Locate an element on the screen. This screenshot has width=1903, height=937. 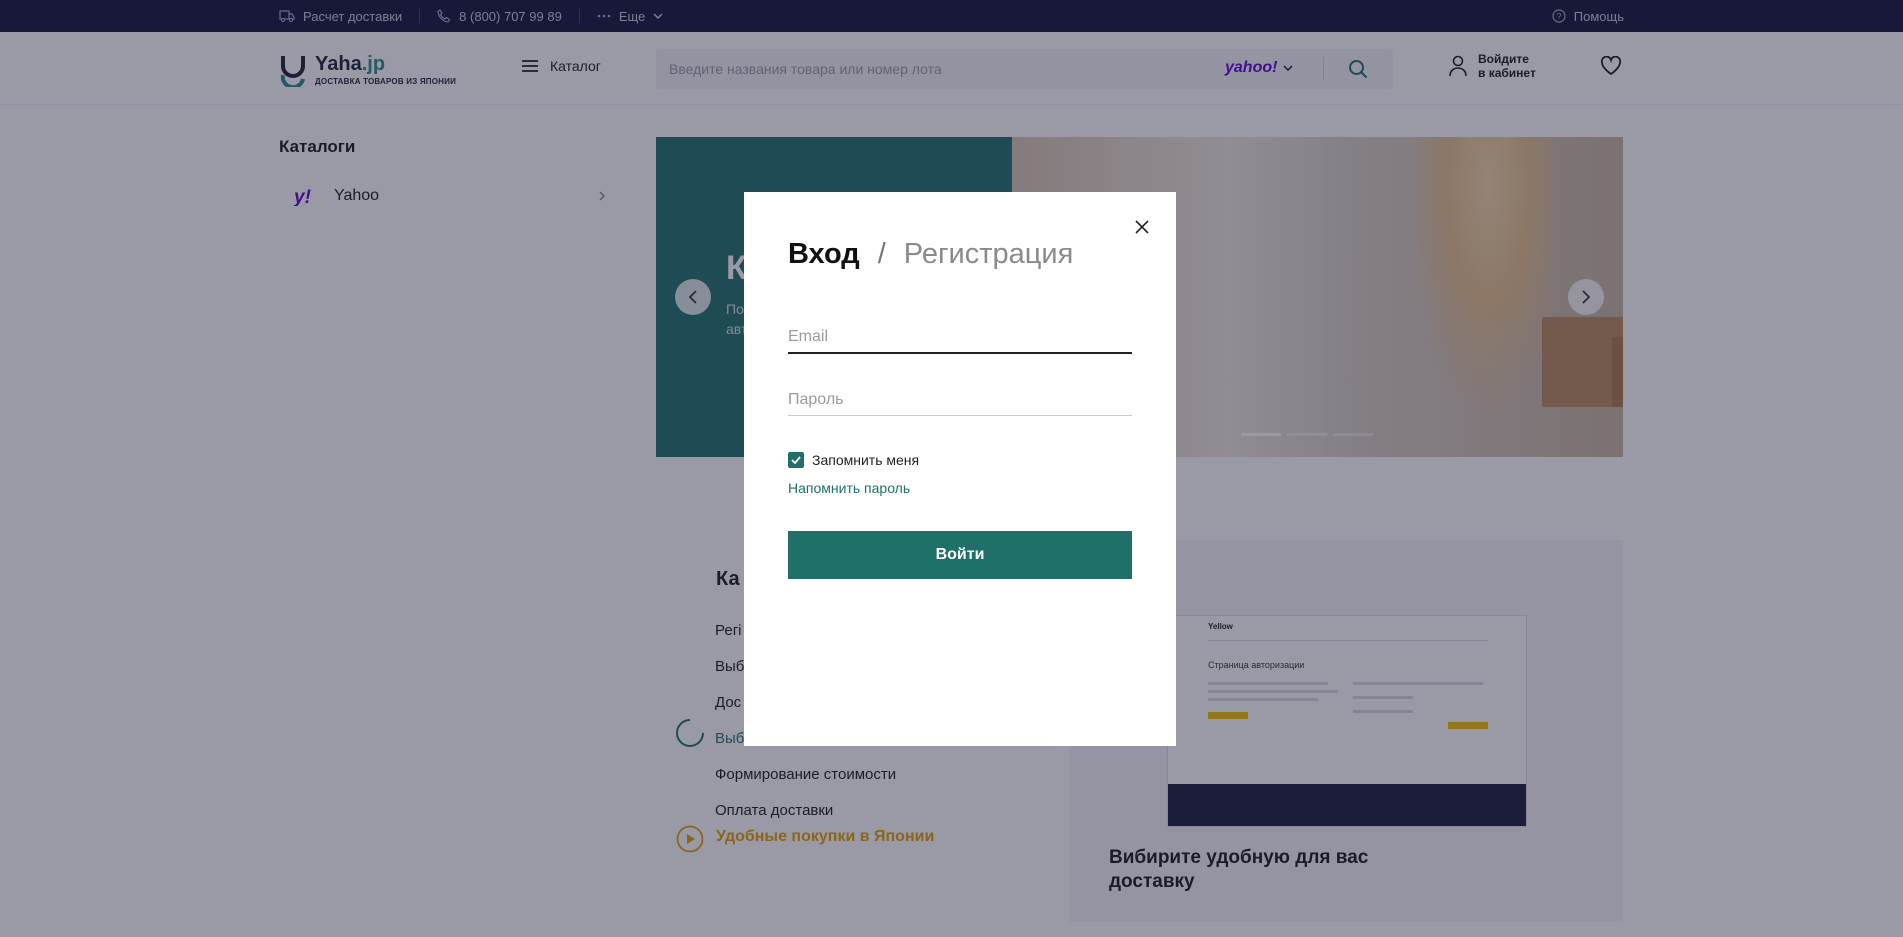
close-button is located at coordinates (1142, 227).